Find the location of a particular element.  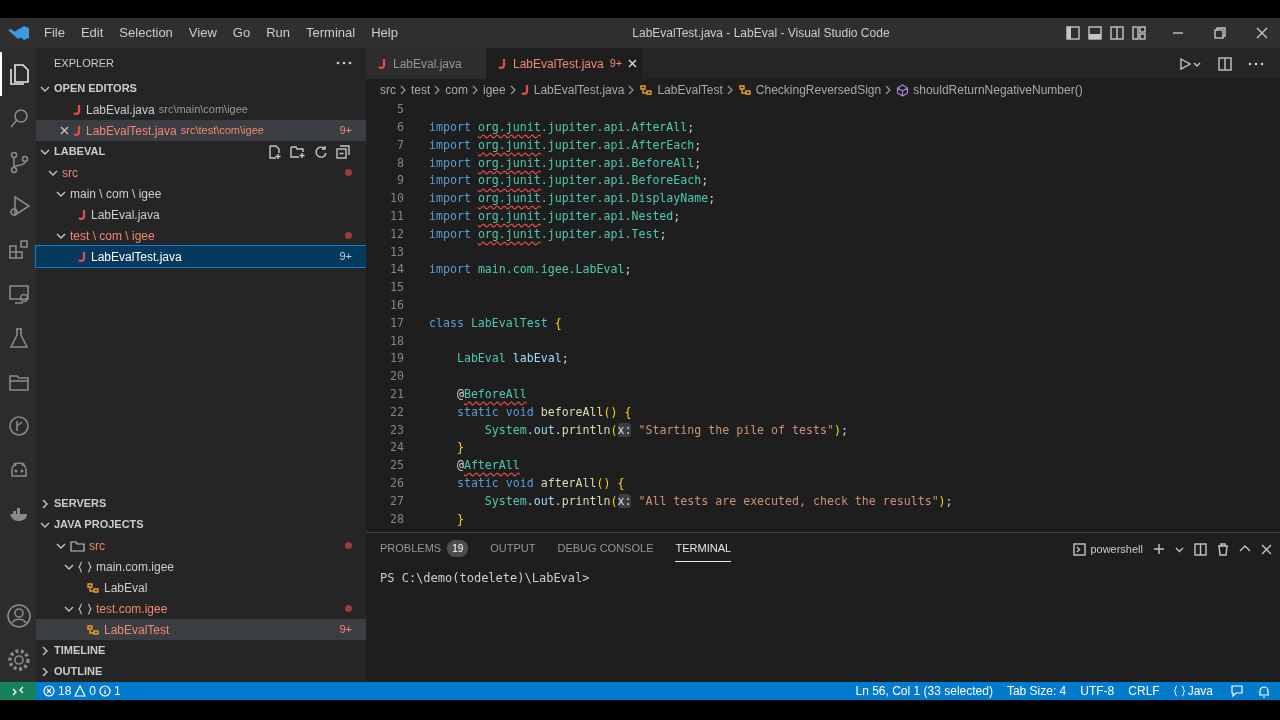

split-editor-icon is located at coordinates (1225, 63).